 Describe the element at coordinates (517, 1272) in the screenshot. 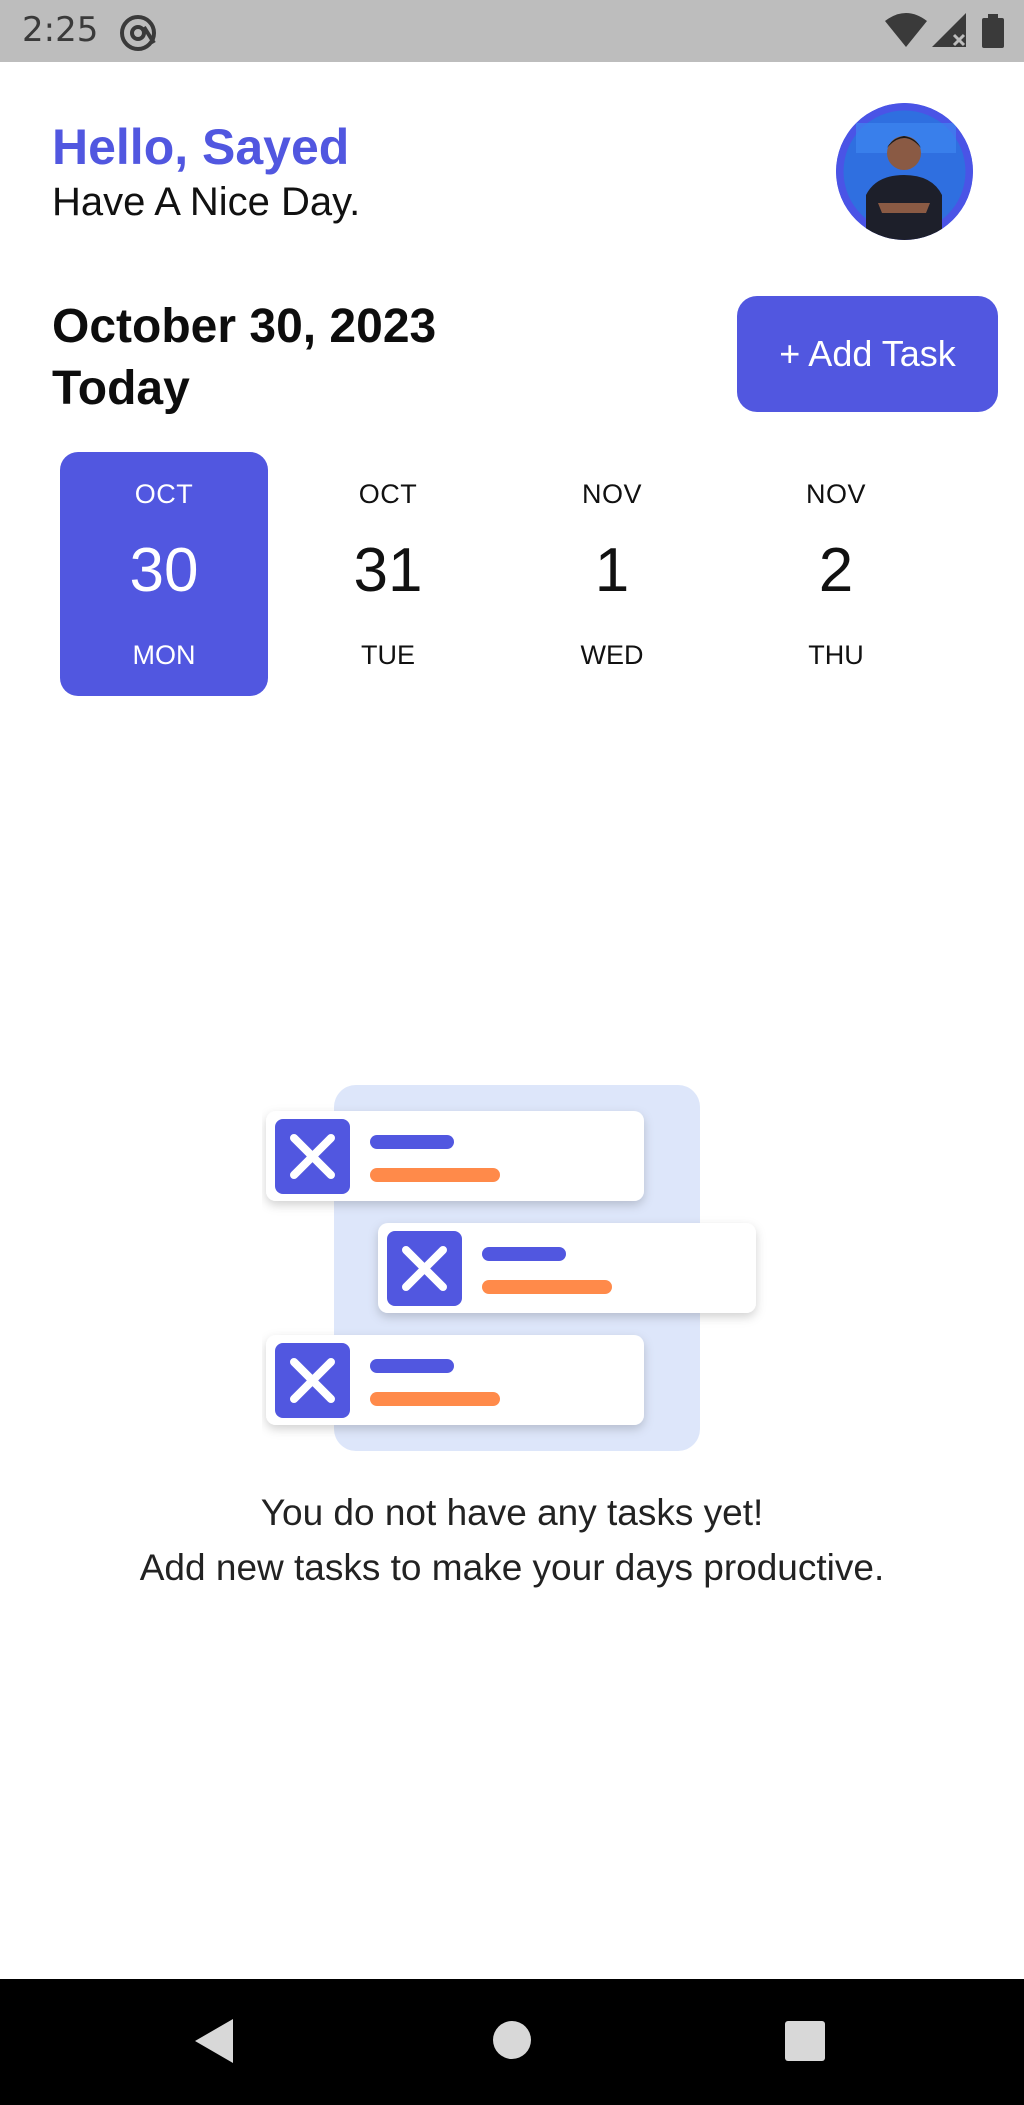

I see `empty-tasks-illustration` at that location.